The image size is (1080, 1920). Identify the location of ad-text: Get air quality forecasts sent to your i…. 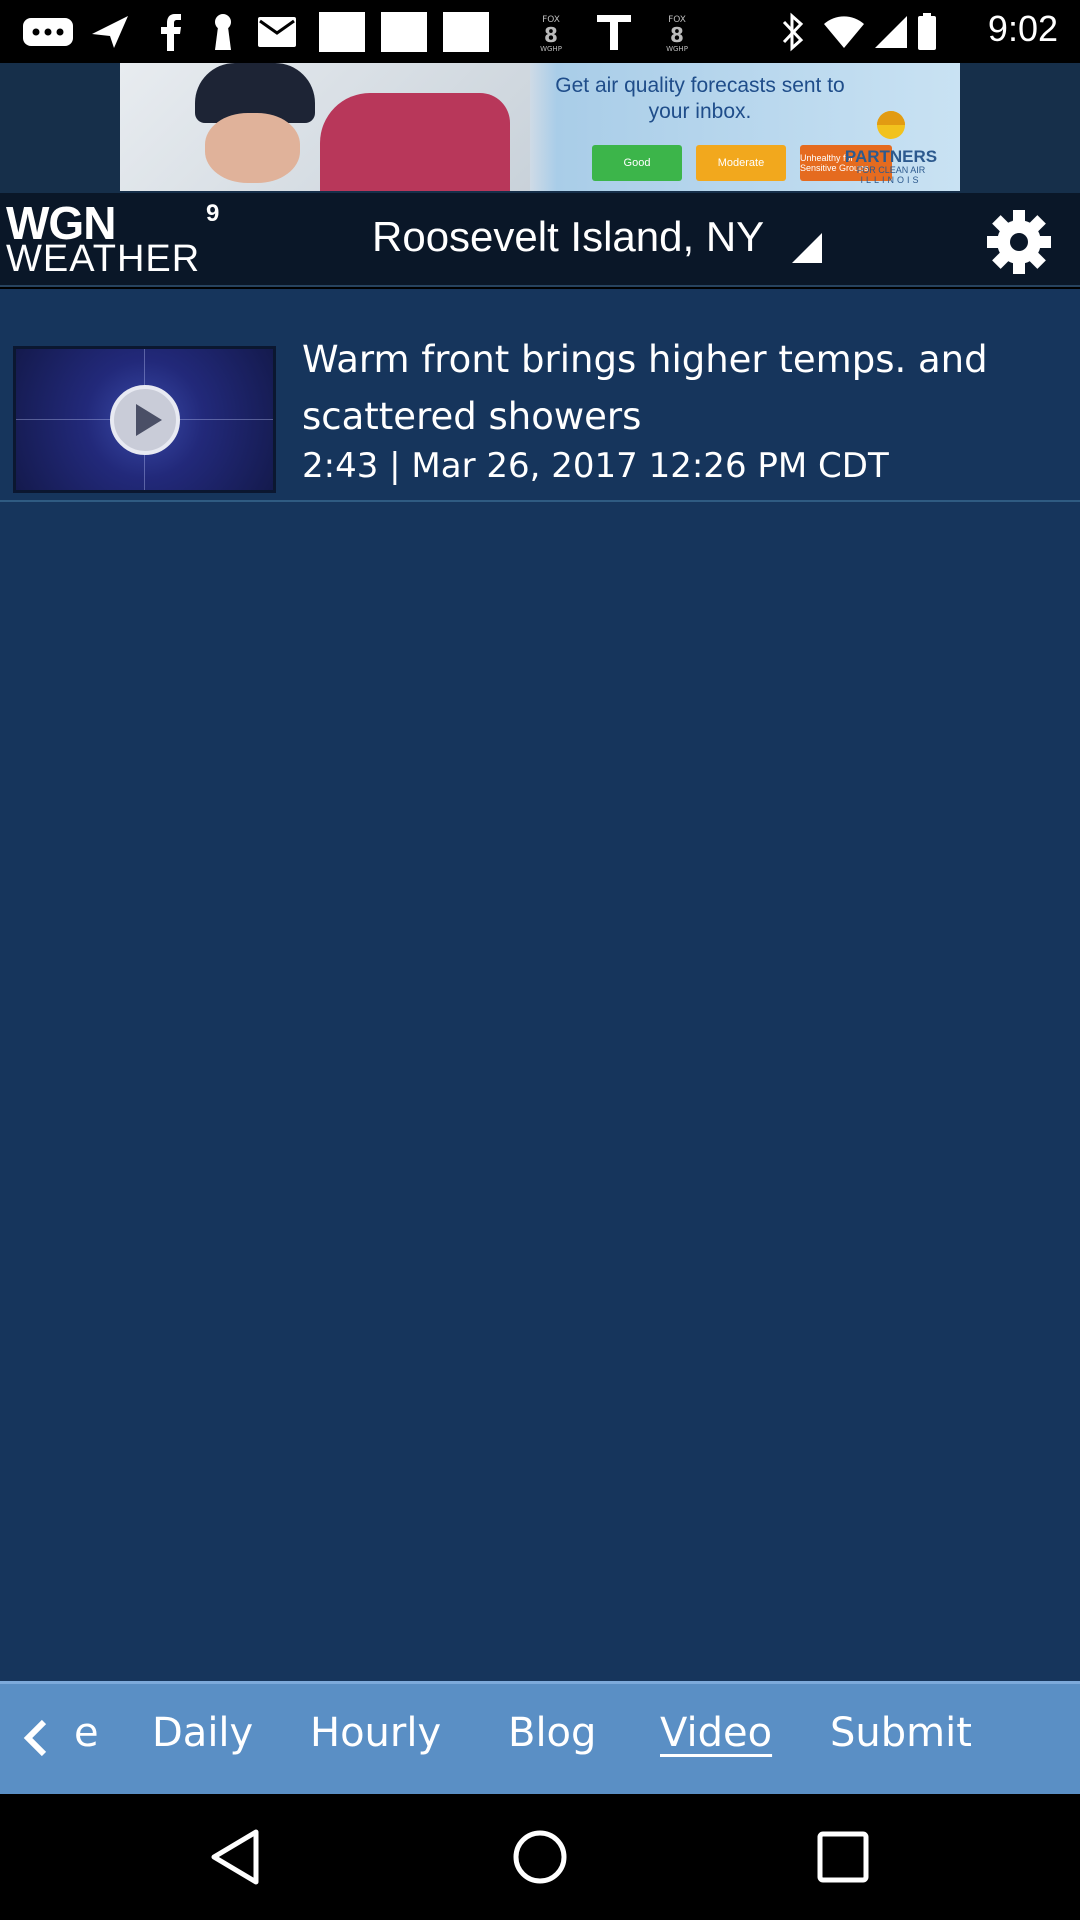
(700, 98).